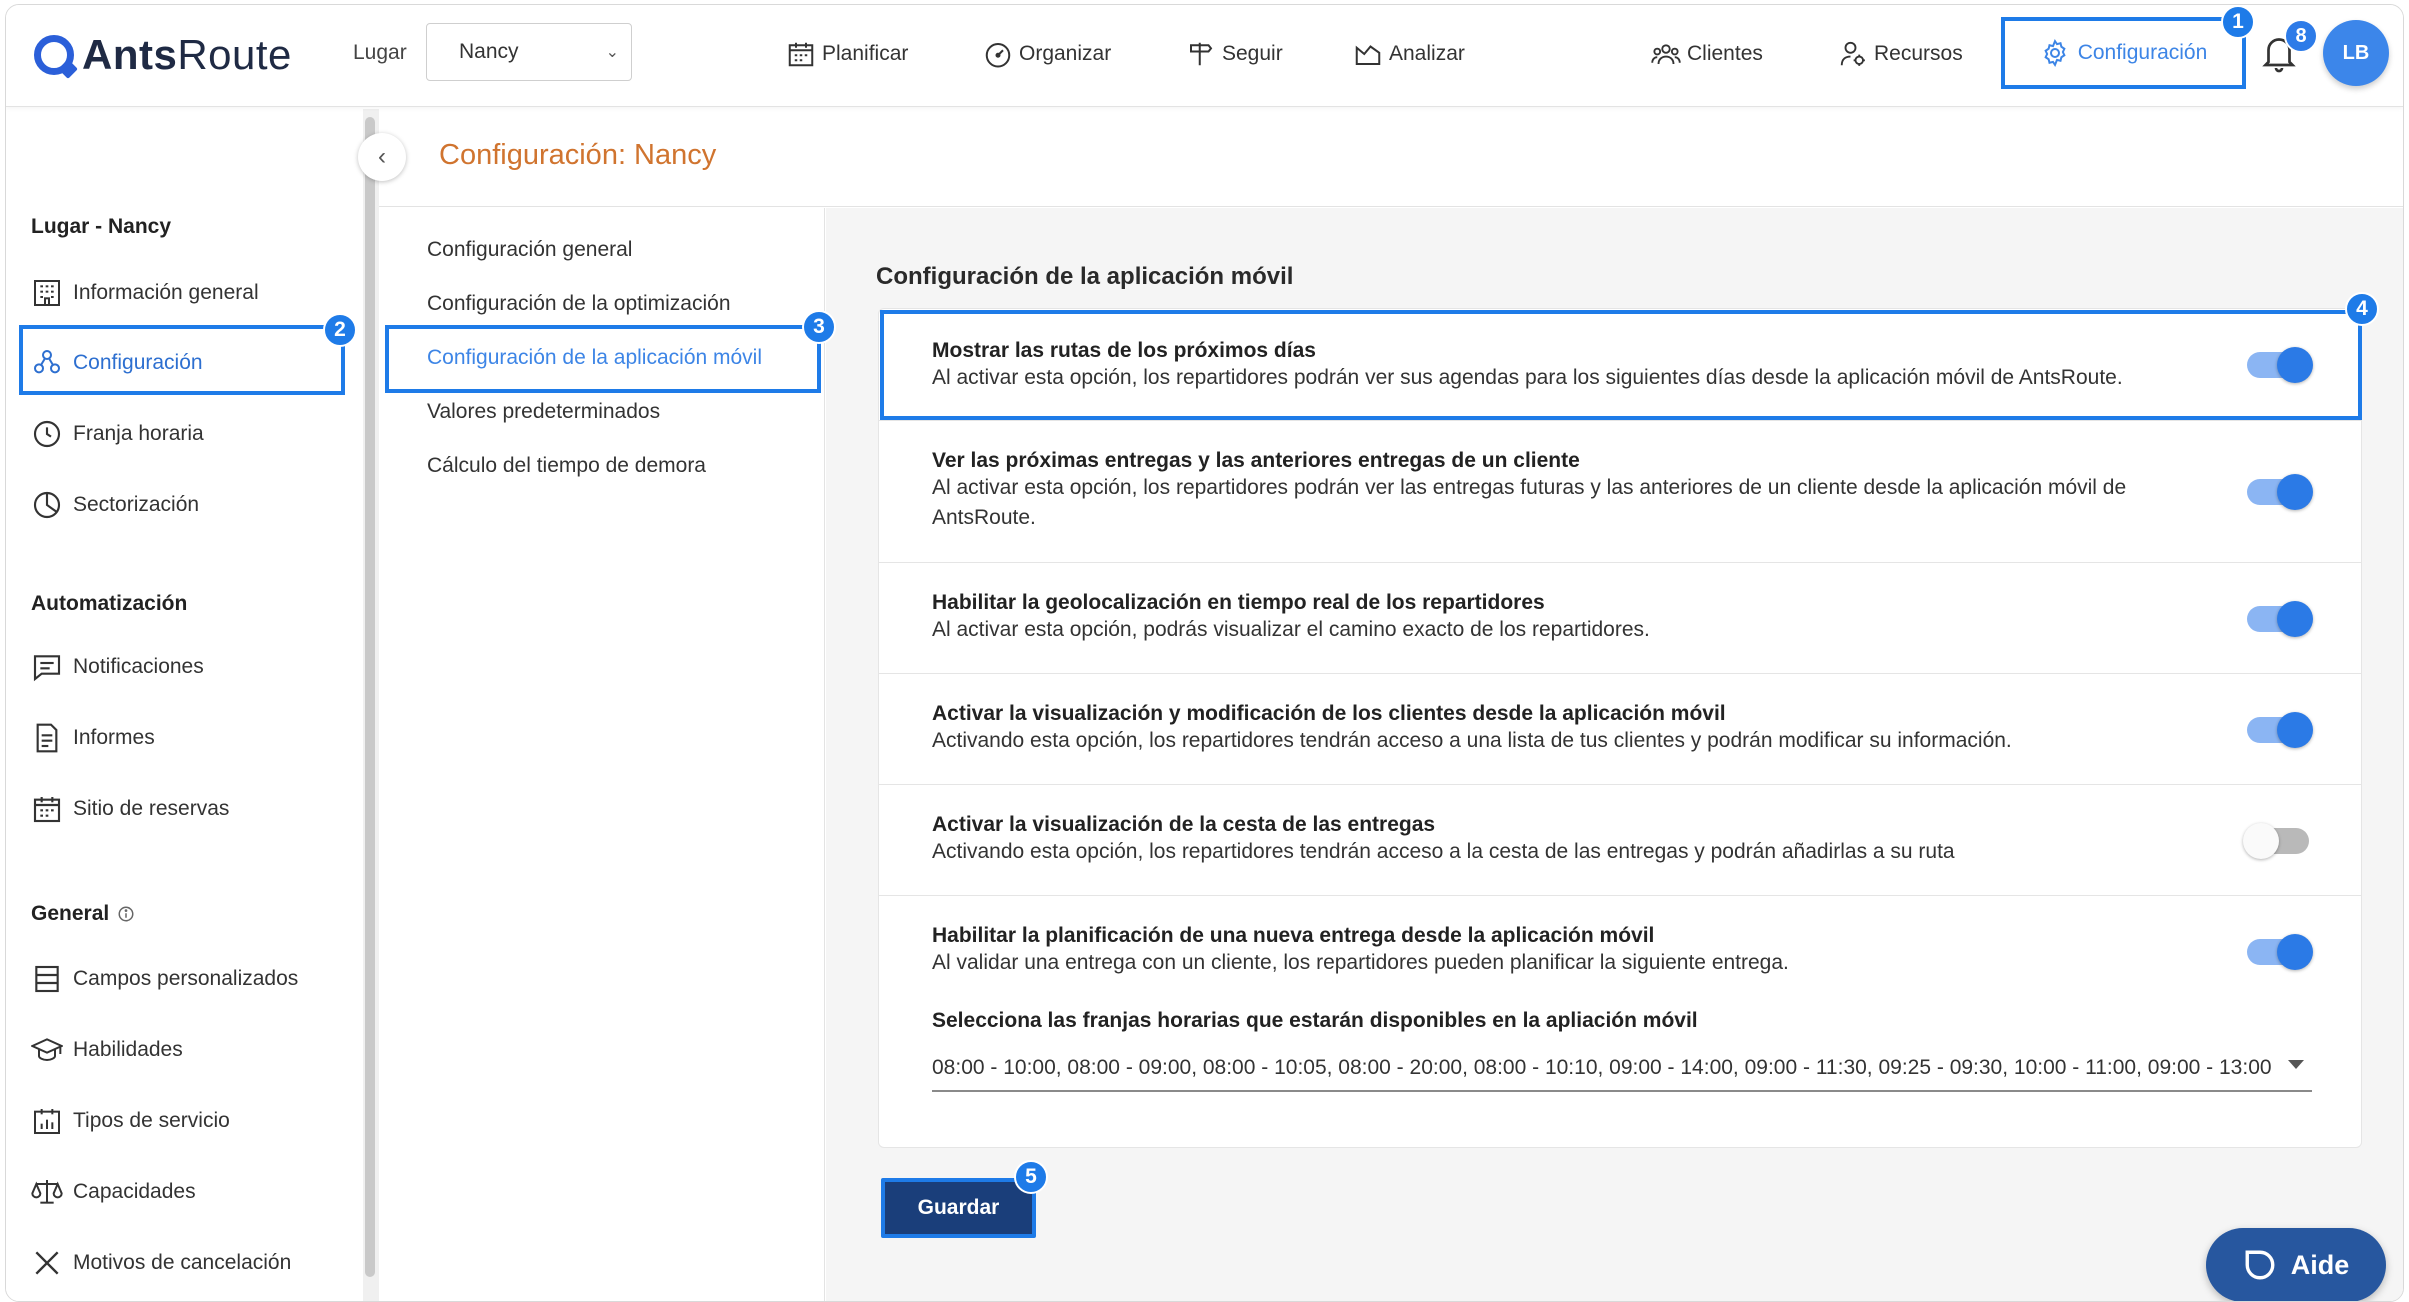 This screenshot has width=2409, height=1302. I want to click on section-title: Configuración de la aplicación móvil, so click(1085, 276).